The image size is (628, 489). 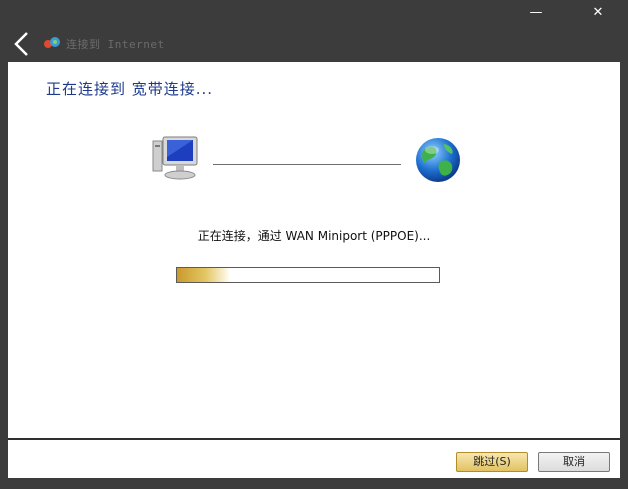 What do you see at coordinates (115, 44) in the screenshot?
I see `window-title: 连接到 Internet` at bounding box center [115, 44].